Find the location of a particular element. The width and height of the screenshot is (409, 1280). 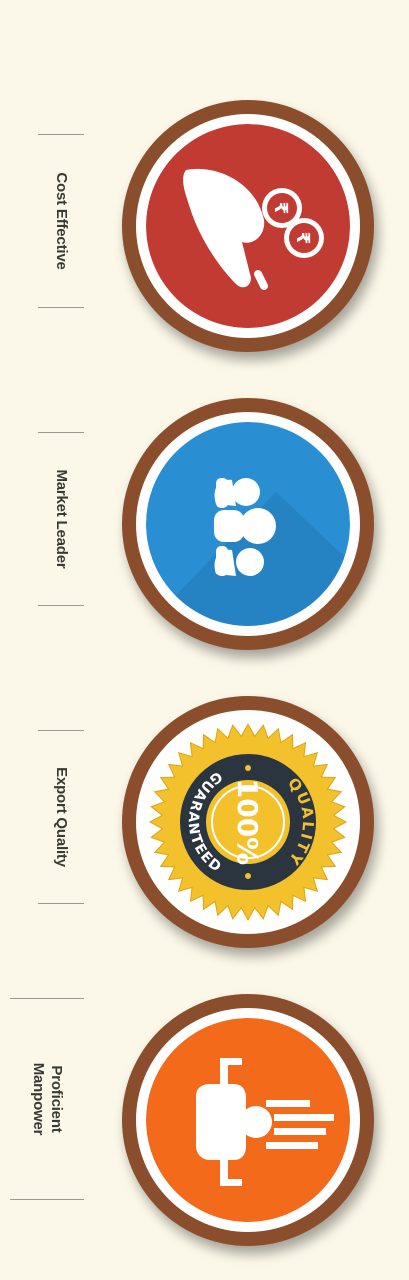

feature-label-box: Cost Effective is located at coordinates (61, 221).